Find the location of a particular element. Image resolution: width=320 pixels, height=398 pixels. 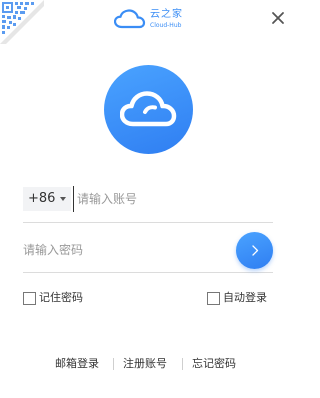

cloud-icon is located at coordinates (148, 109).